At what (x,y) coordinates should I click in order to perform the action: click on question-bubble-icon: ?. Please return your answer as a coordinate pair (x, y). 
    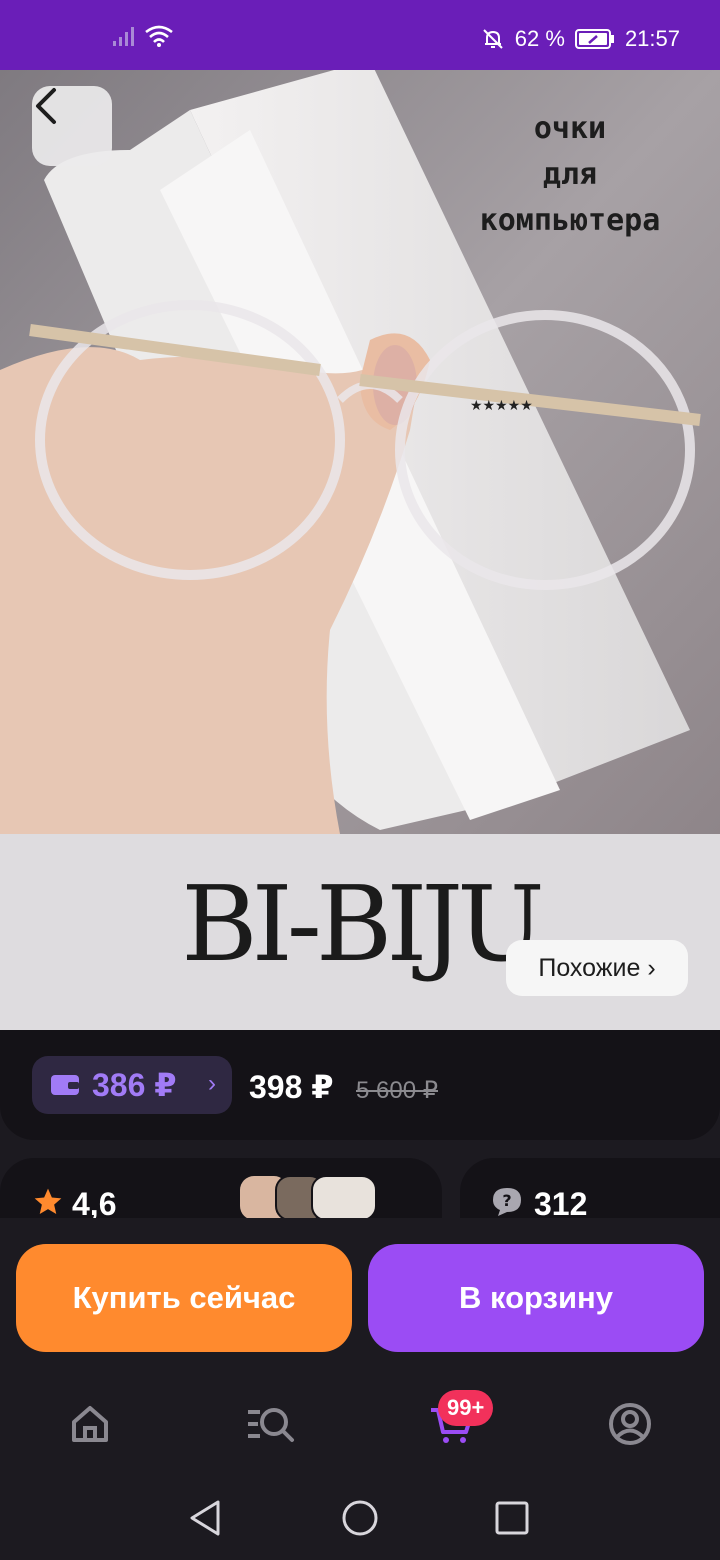
    Looking at the image, I should click on (507, 1202).